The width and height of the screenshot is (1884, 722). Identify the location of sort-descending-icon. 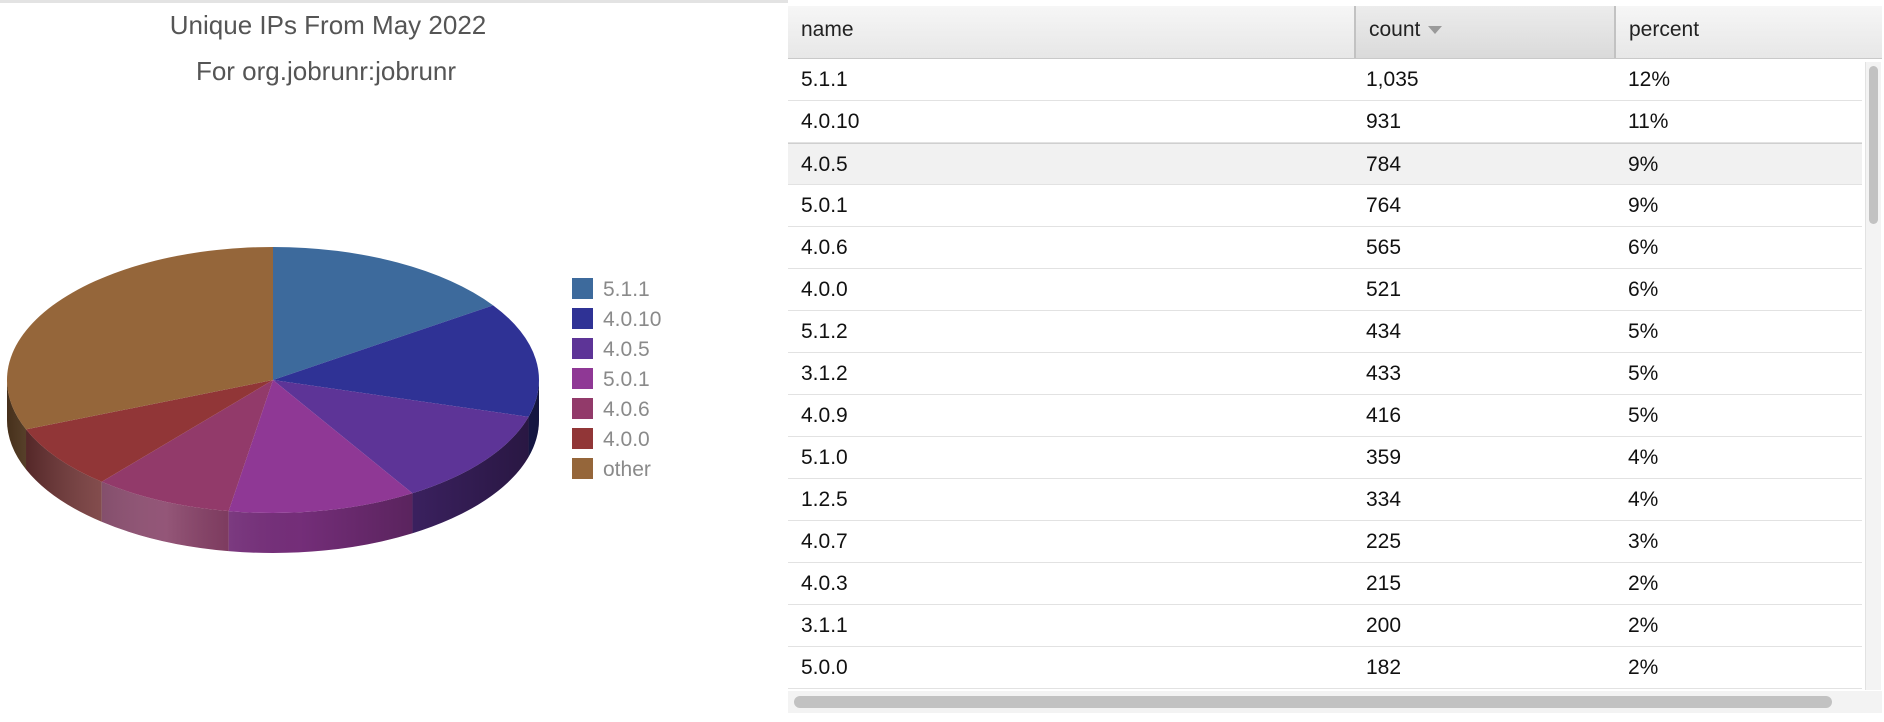
(1435, 30).